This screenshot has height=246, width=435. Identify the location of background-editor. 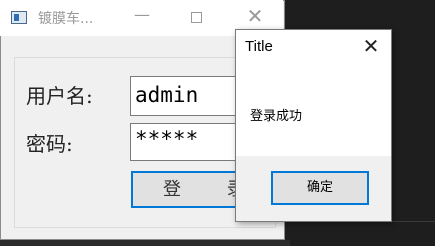
(413, 123).